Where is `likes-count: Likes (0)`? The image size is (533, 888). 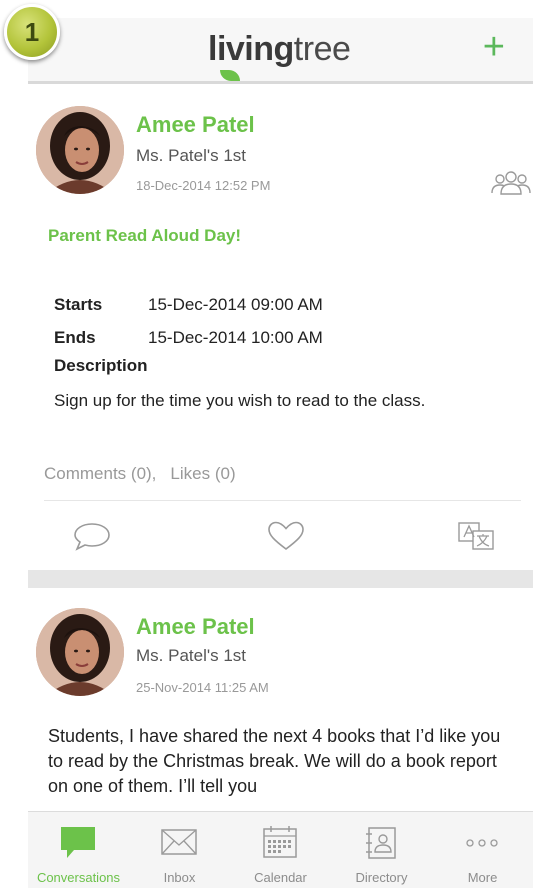 likes-count: Likes (0) is located at coordinates (202, 473).